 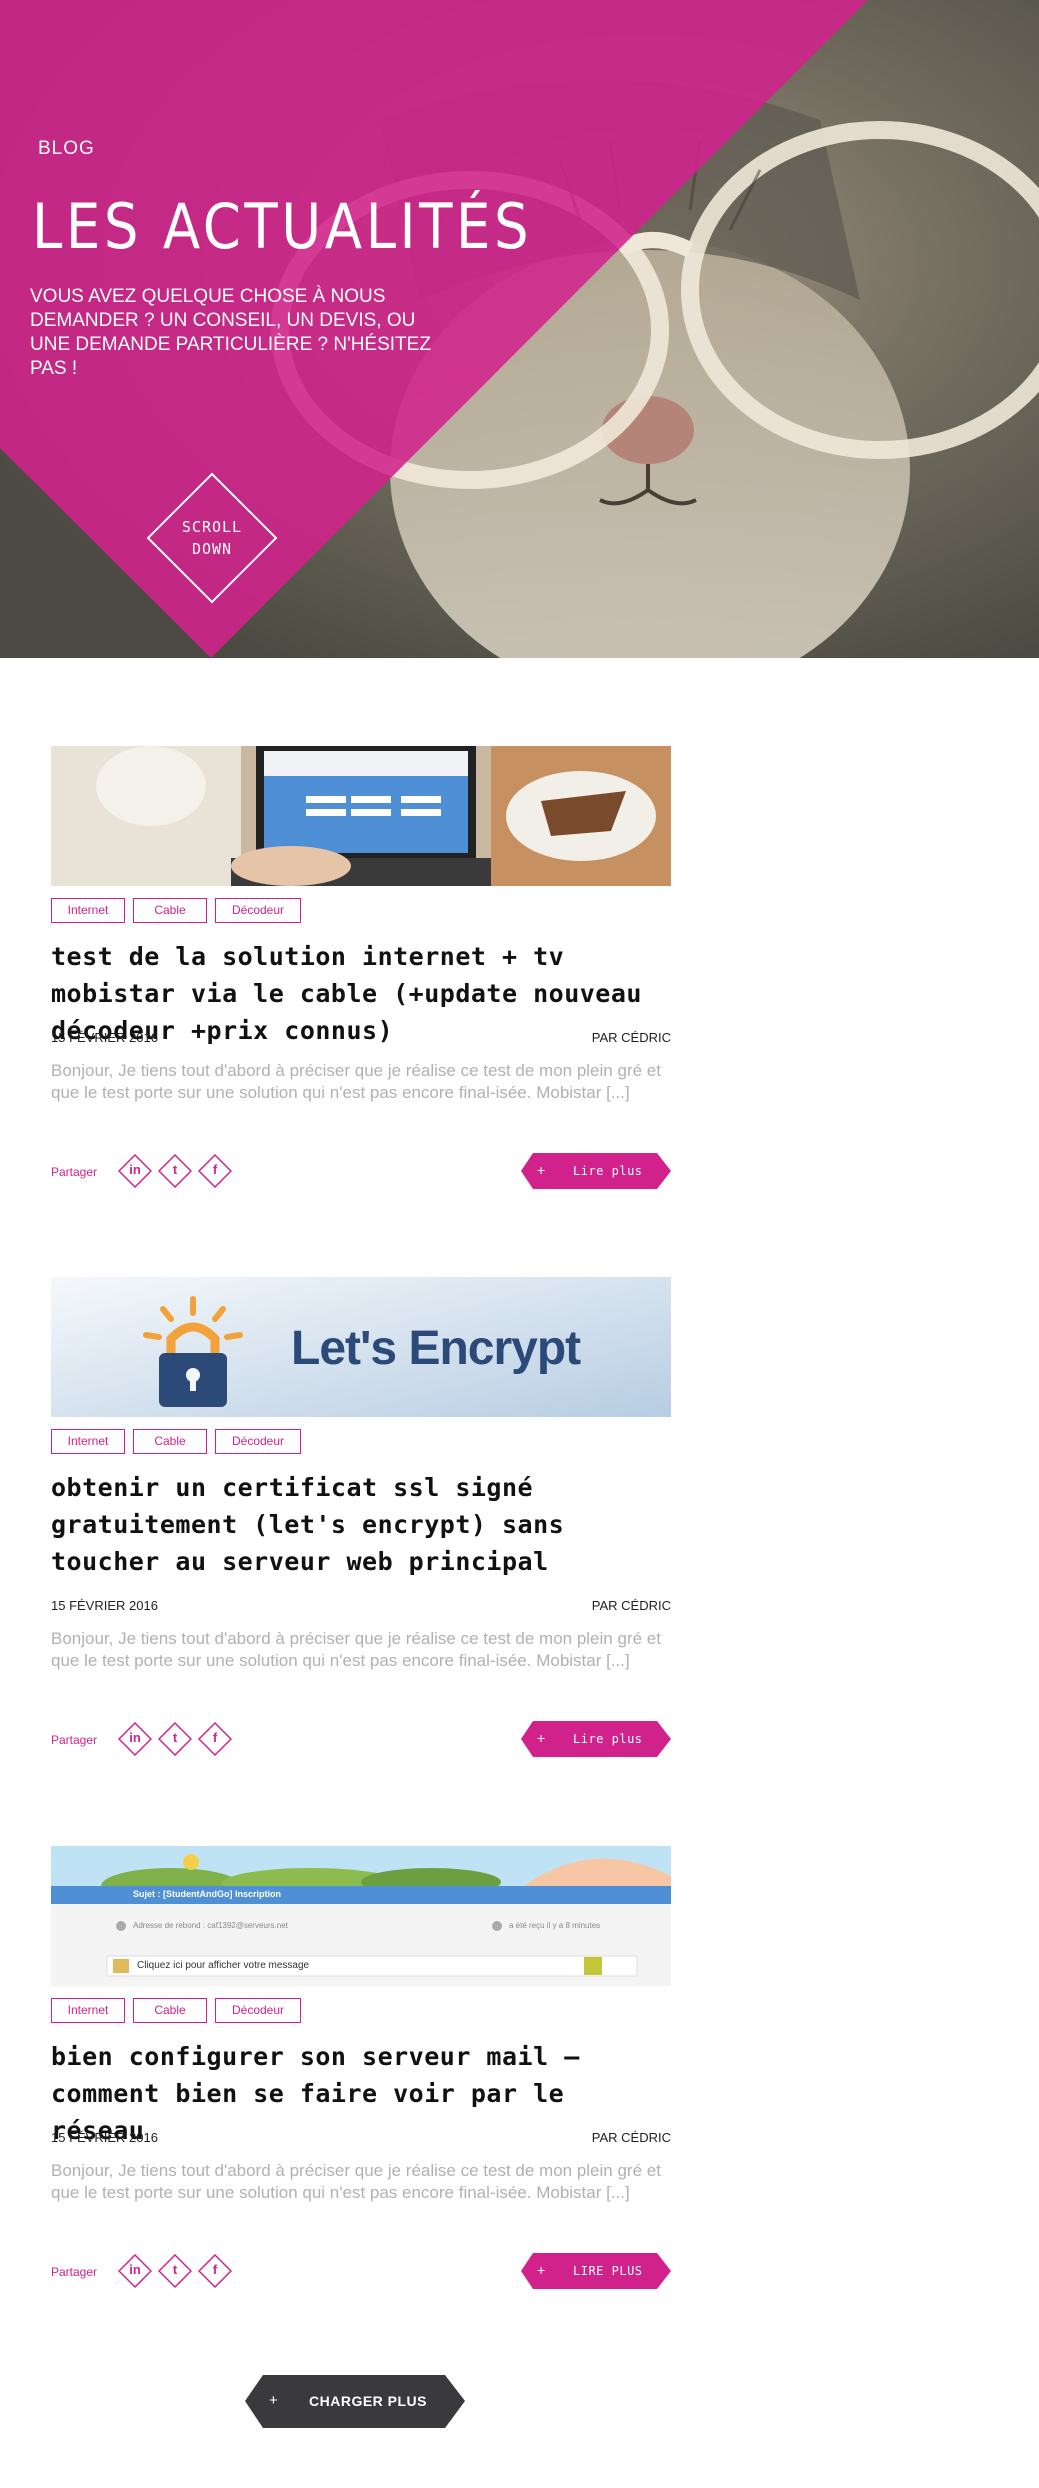 I want to click on email-received-text: a été reçu il y a 8 minutes, so click(x=555, y=1925).